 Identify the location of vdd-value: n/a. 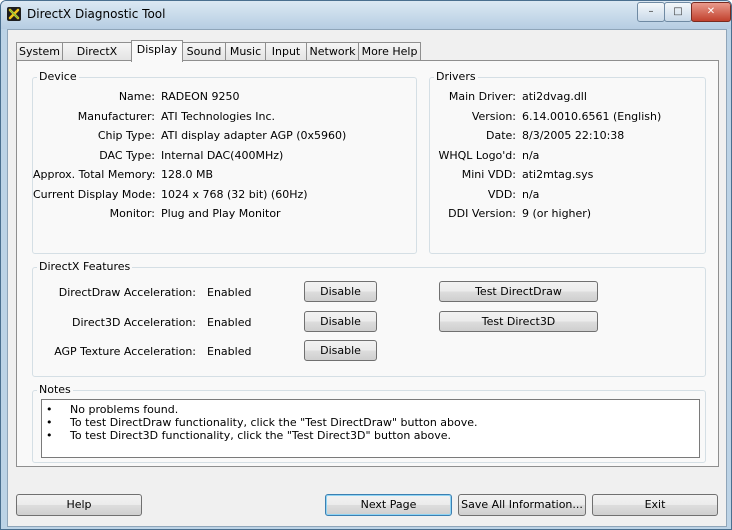
(531, 194).